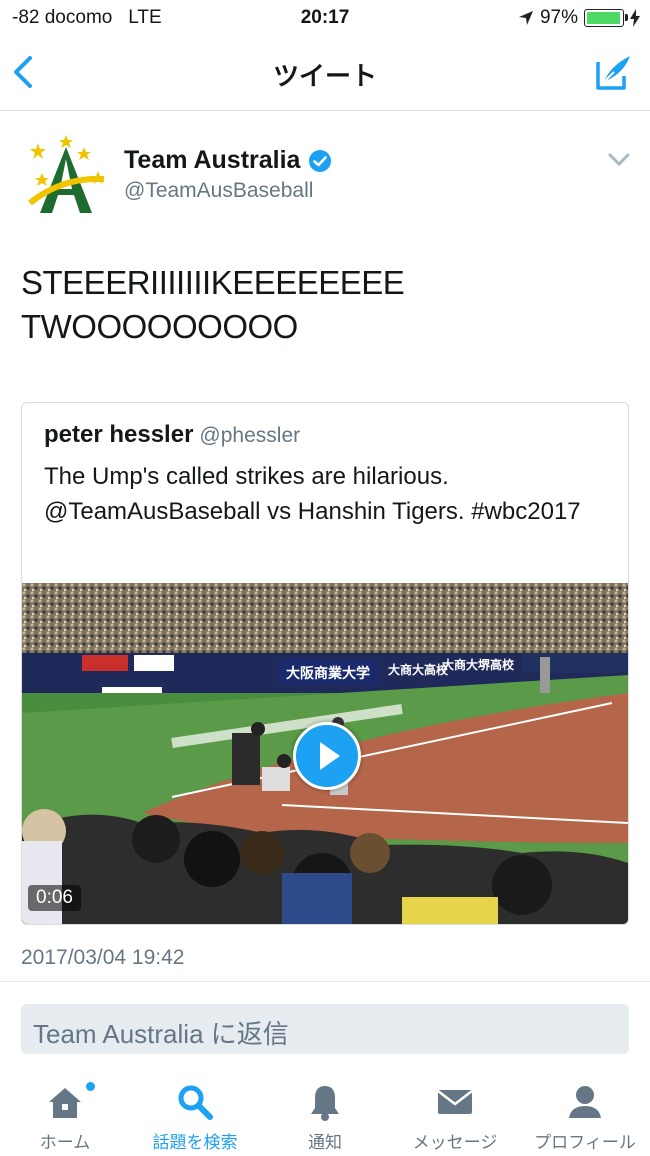 This screenshot has height=1156, width=650. I want to click on tab-notifications: 通知, so click(325, 1115).